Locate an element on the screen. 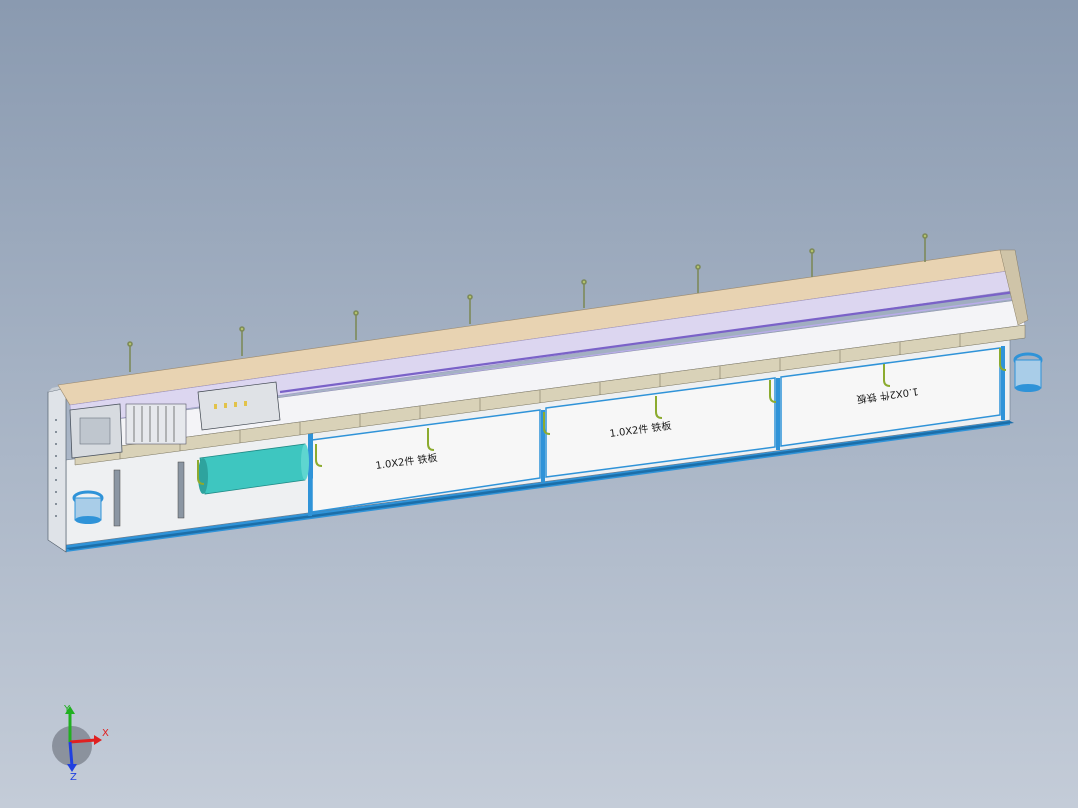 The height and width of the screenshot is (808, 1078). y-axis-label: Y is located at coordinates (67, 709).